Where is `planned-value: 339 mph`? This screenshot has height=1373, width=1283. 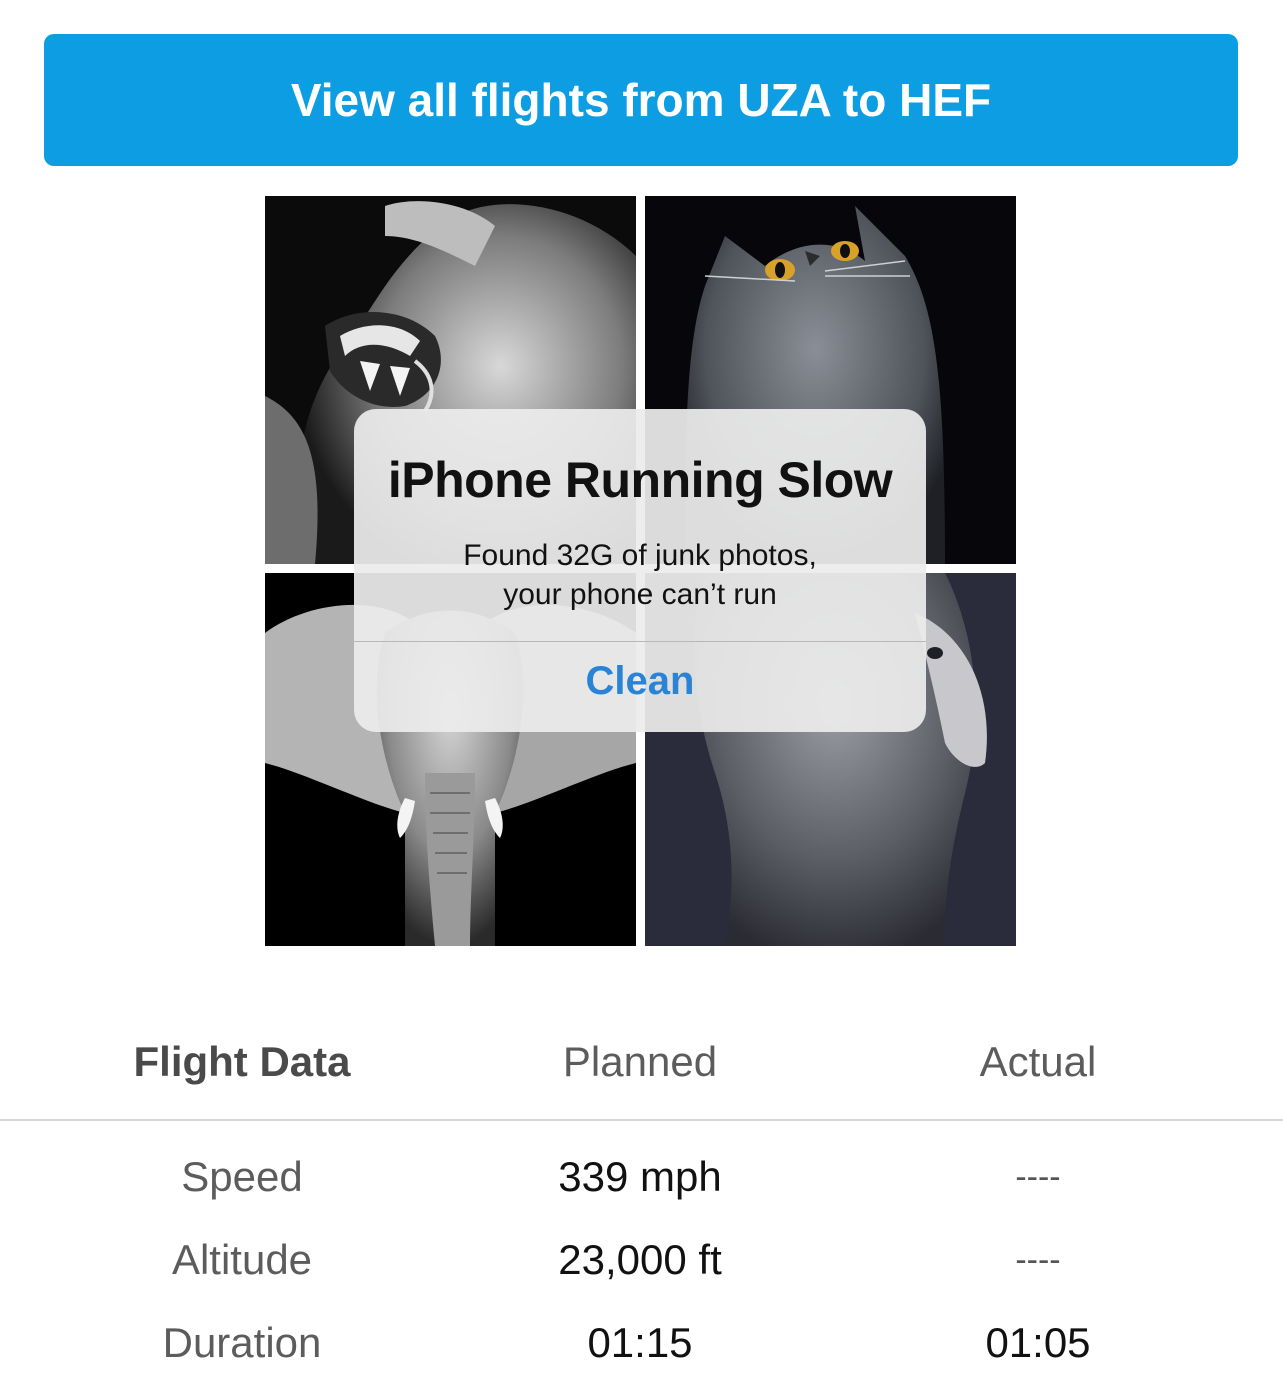 planned-value: 339 mph is located at coordinates (640, 1176).